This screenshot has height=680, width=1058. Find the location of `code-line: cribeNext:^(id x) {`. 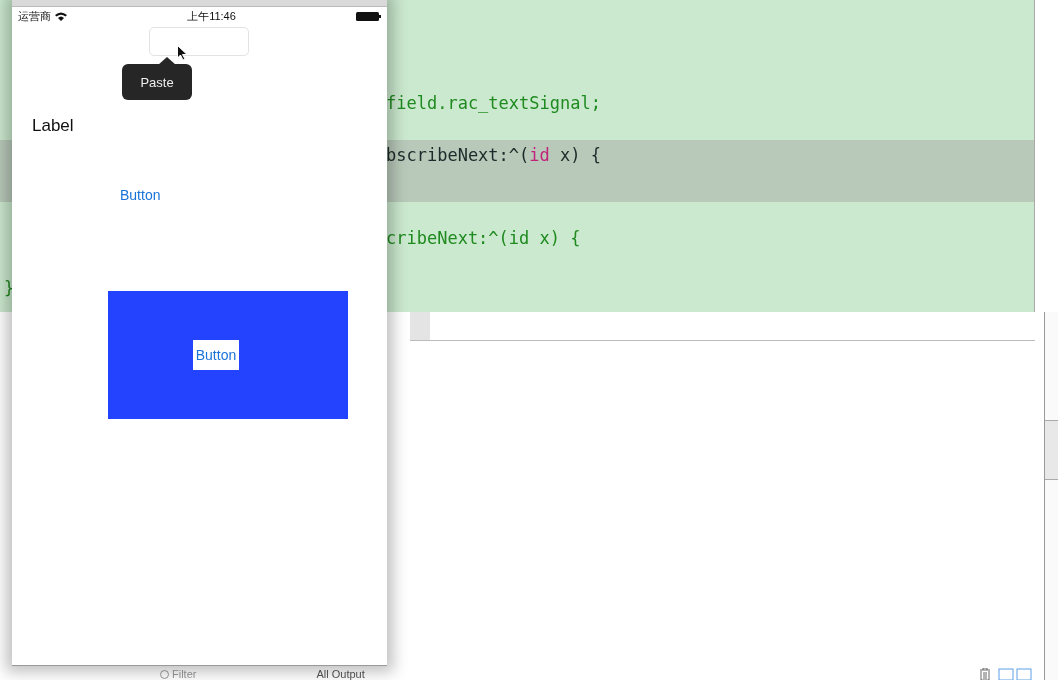

code-line: cribeNext:^(id x) { is located at coordinates (483, 238).